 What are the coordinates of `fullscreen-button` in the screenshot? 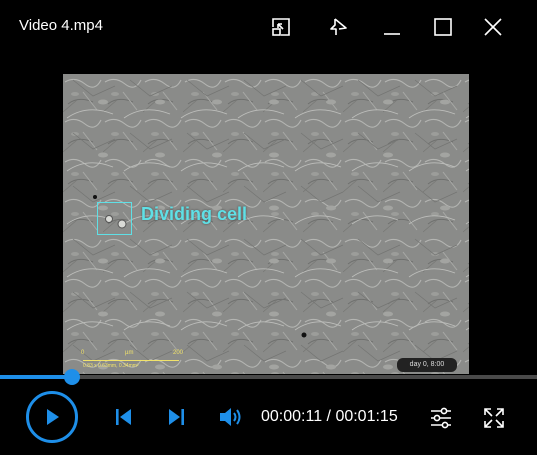 It's located at (494, 418).